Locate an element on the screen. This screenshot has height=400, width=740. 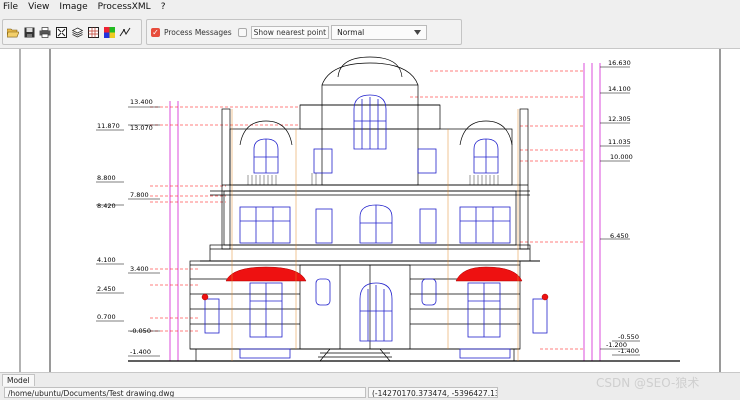
render-mode-value: Normal is located at coordinates (351, 32).